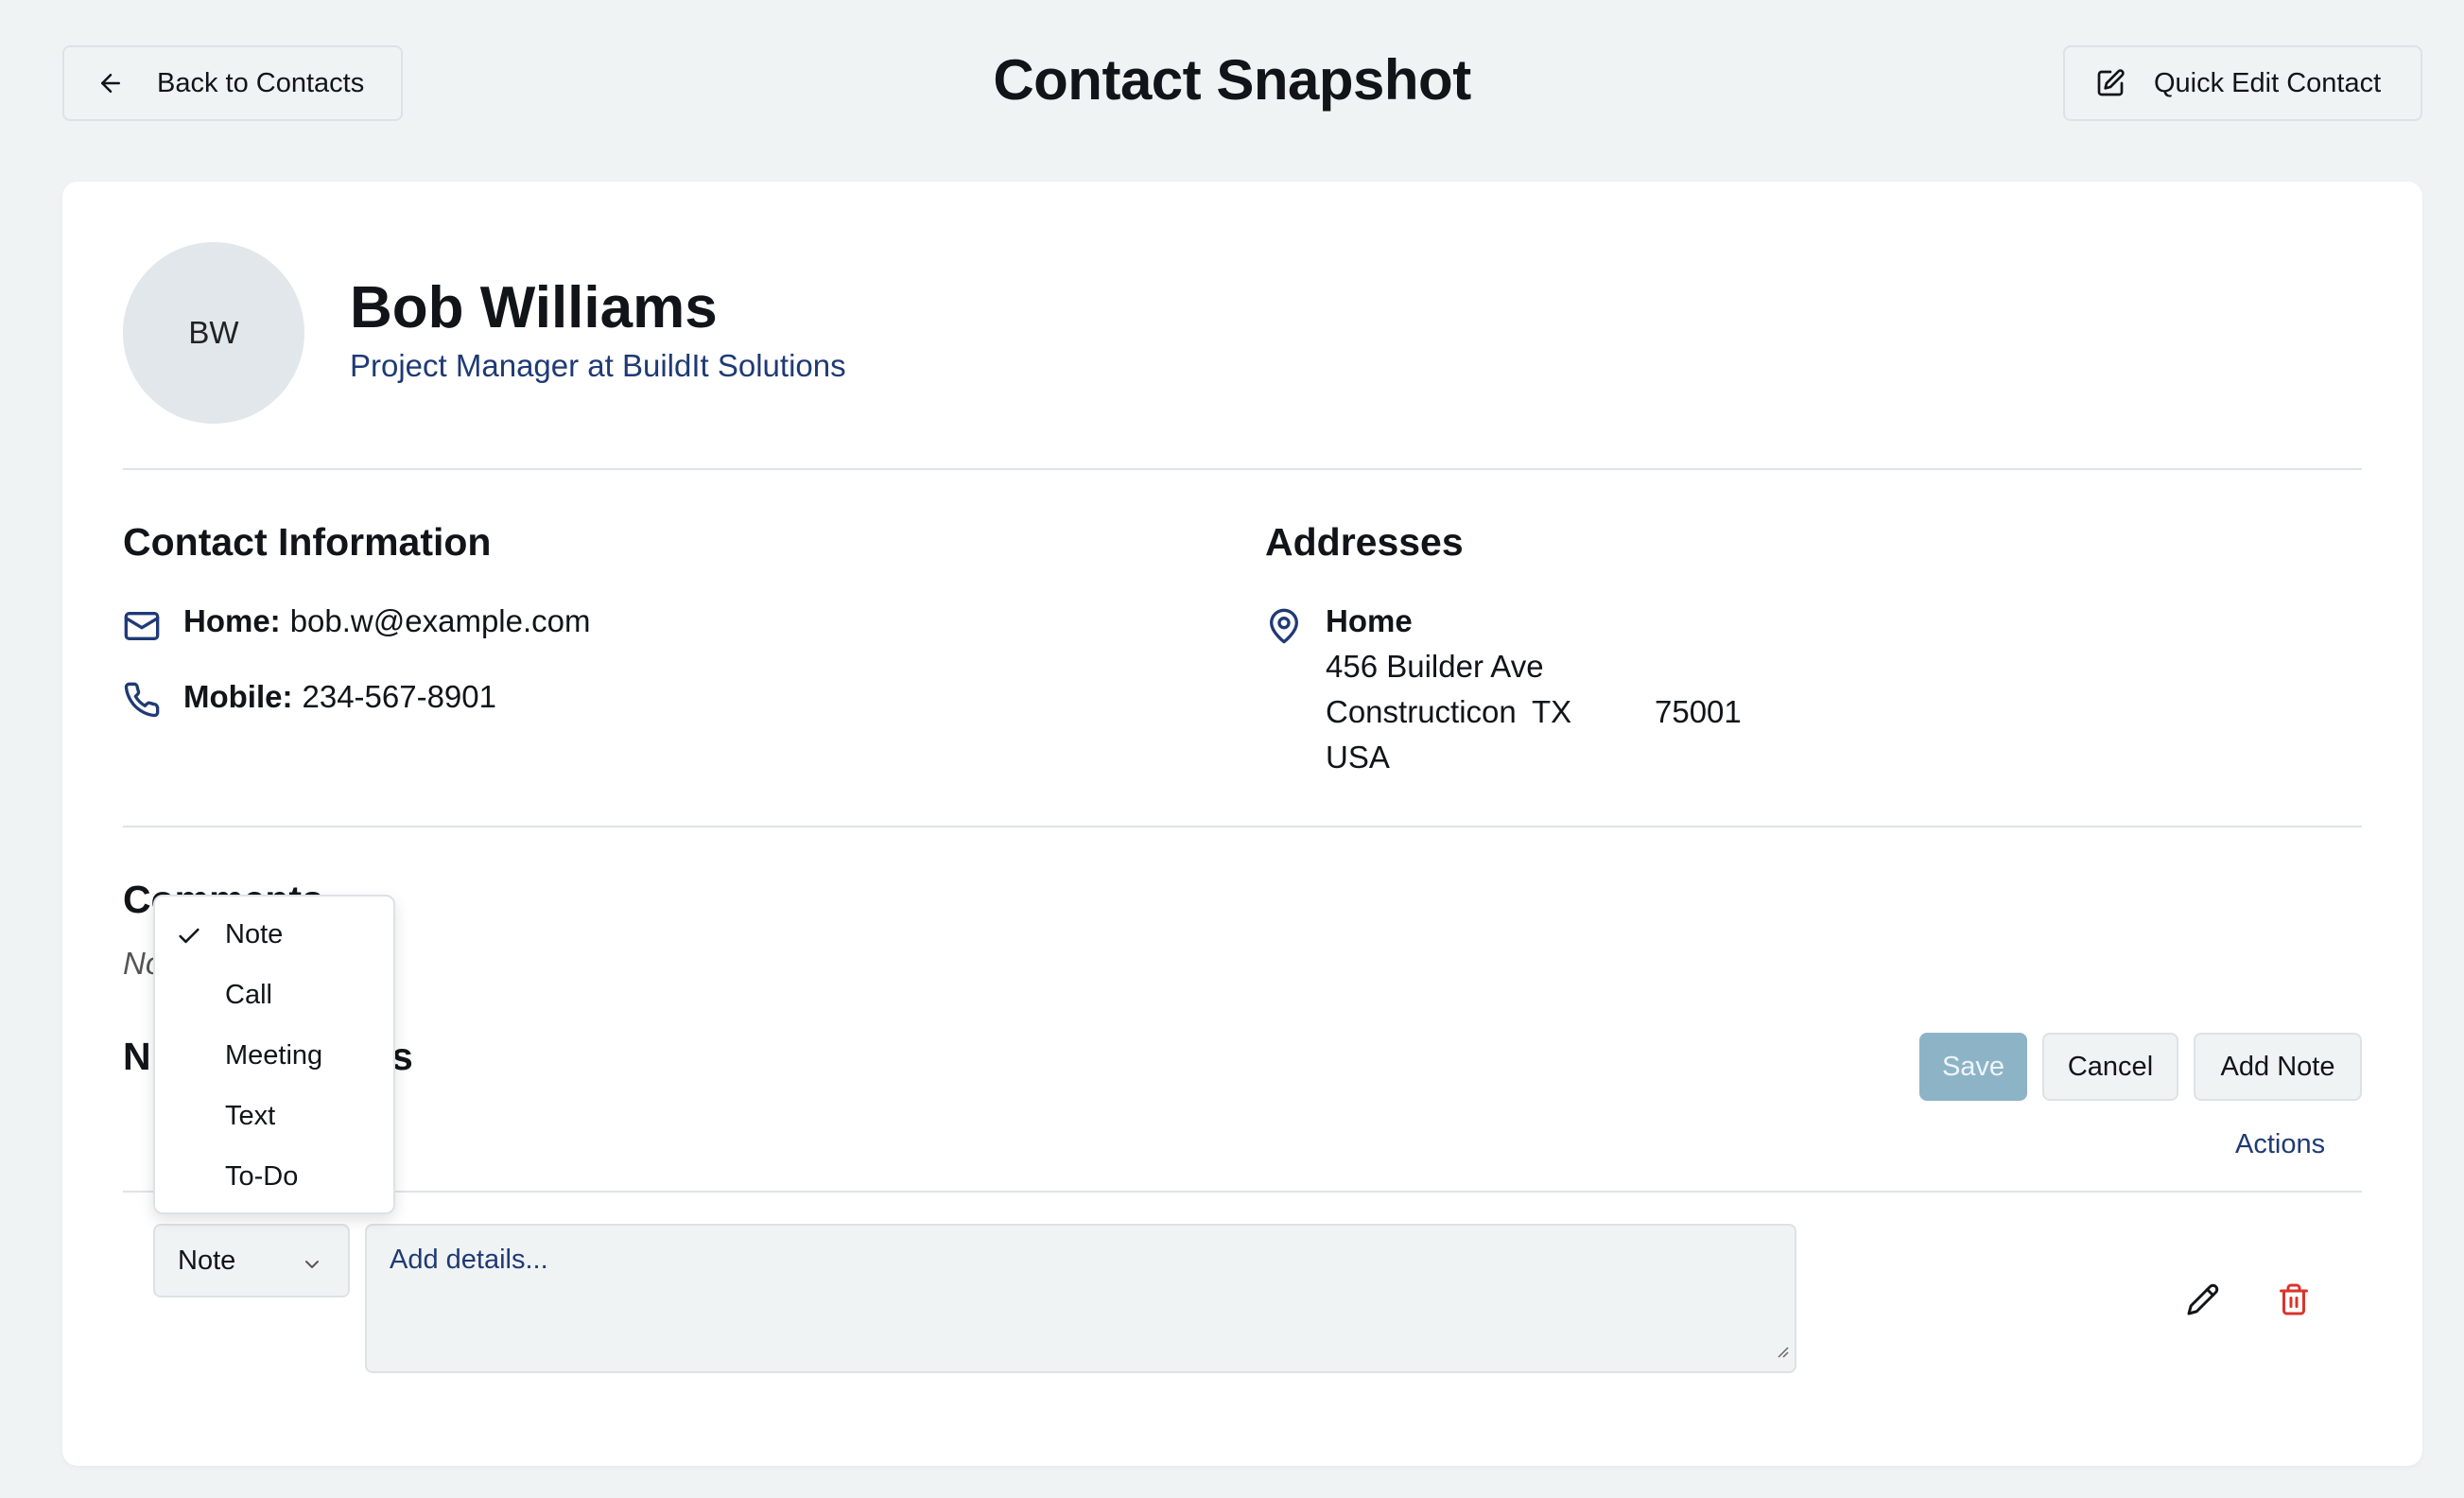 The height and width of the screenshot is (1498, 2464). I want to click on dropdown-option-note: Note, so click(274, 934).